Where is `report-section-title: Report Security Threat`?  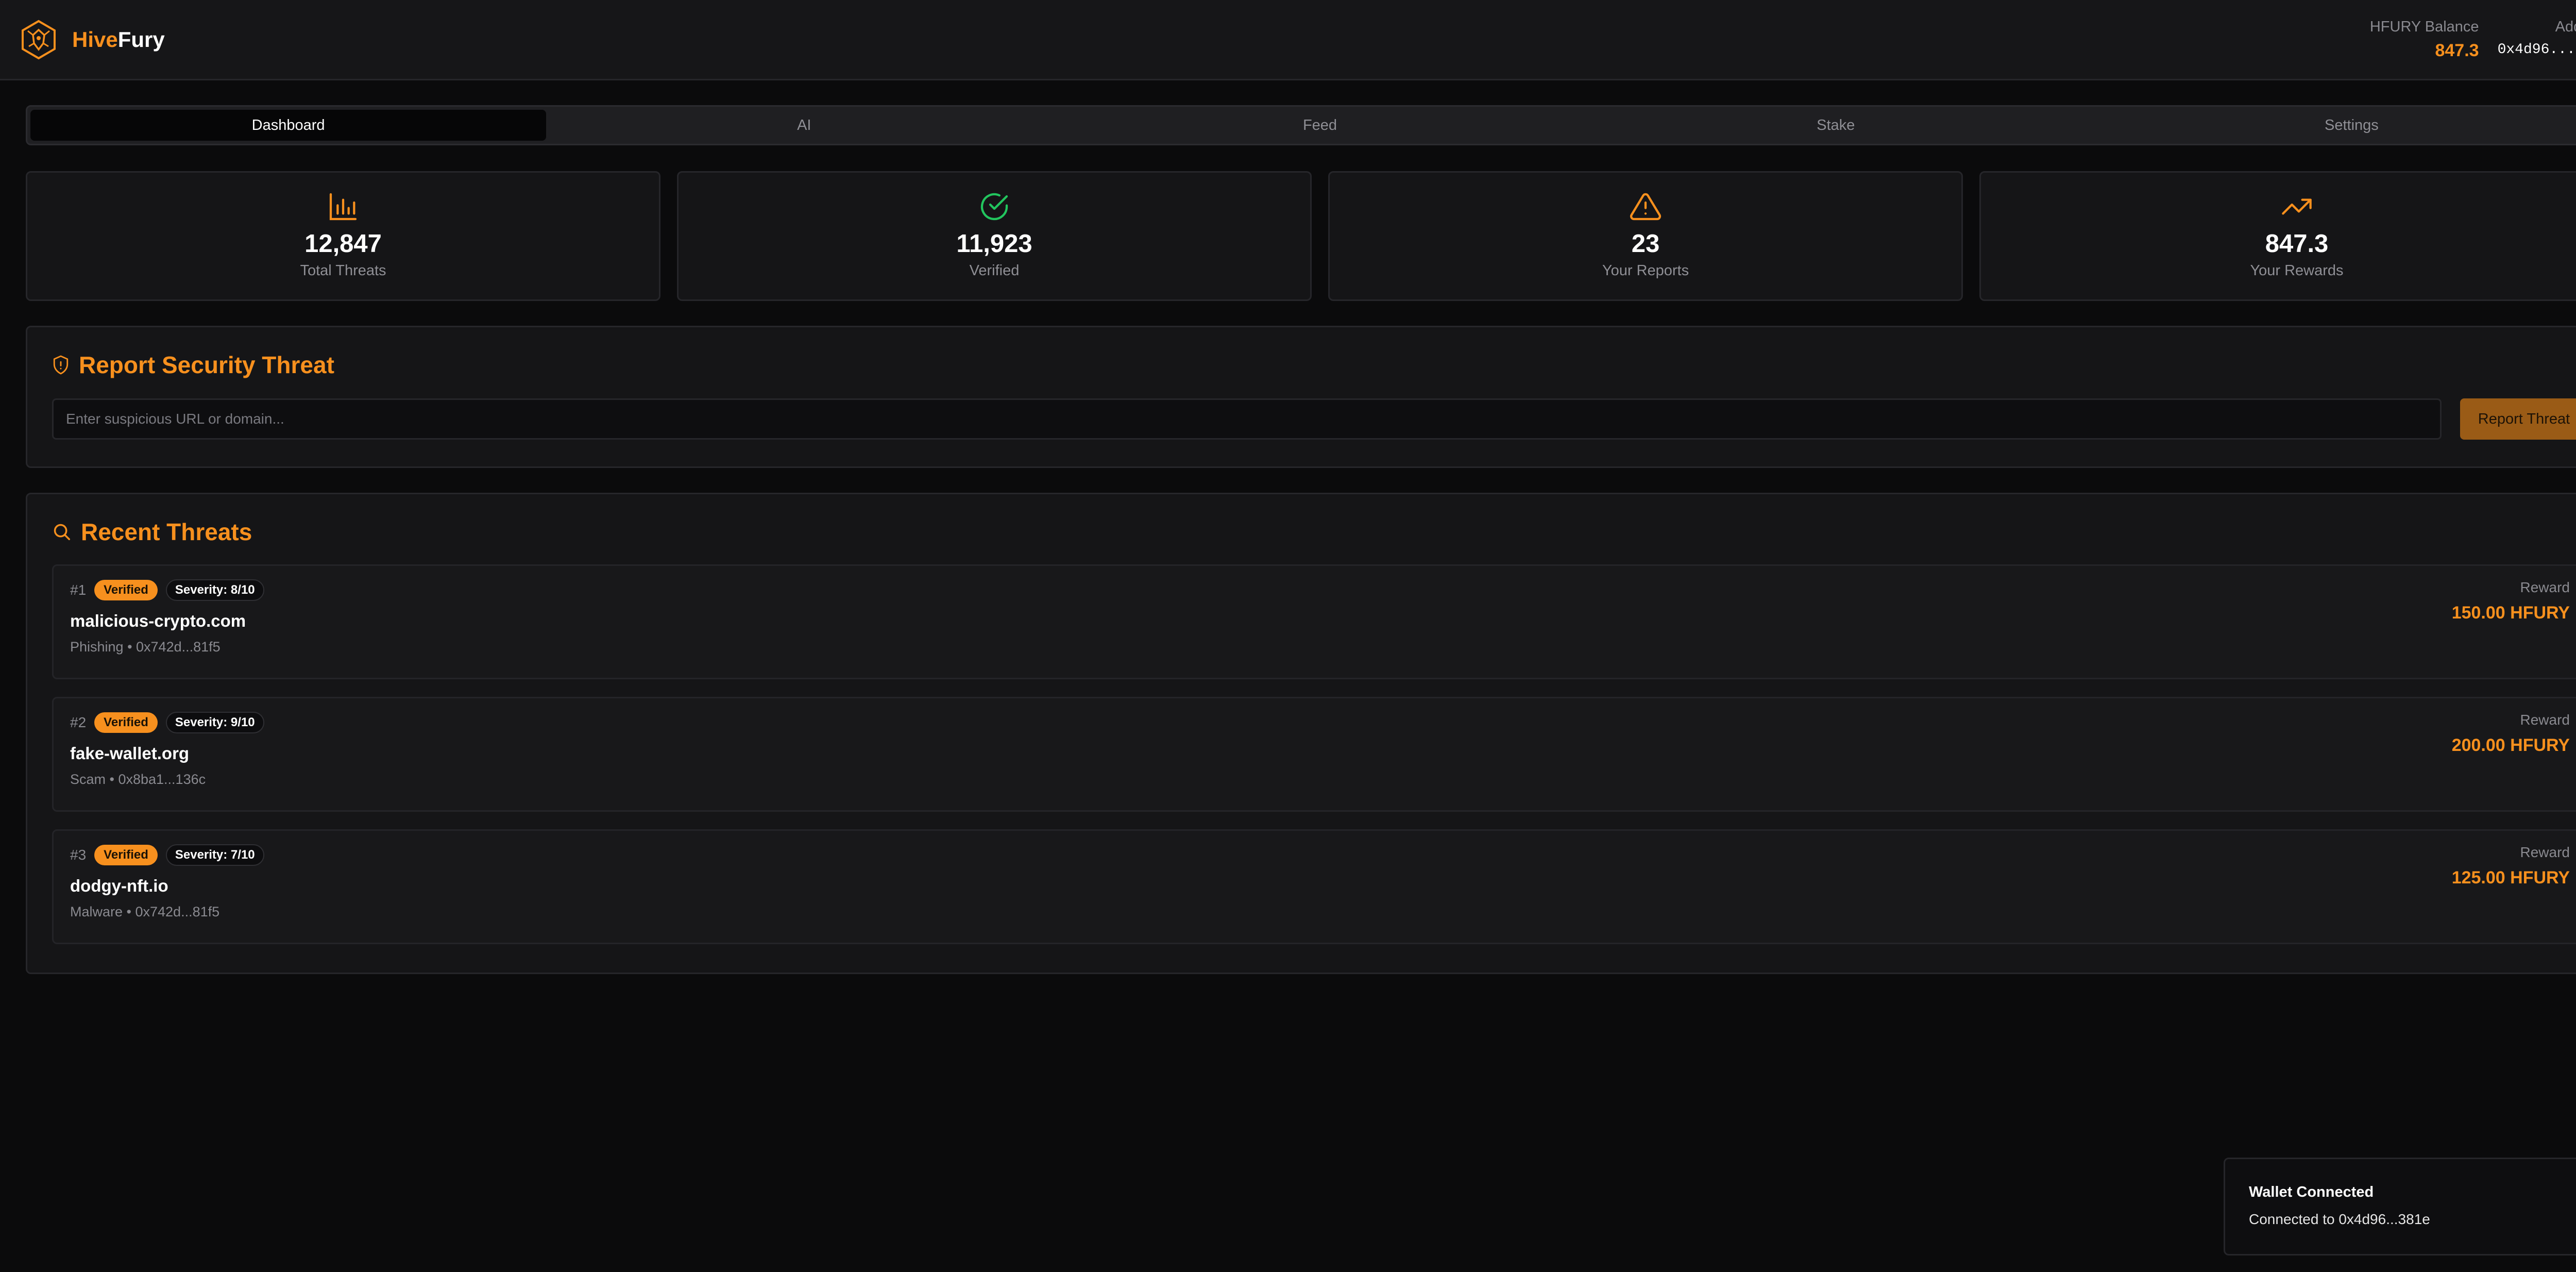 report-section-title: Report Security Threat is located at coordinates (1314, 365).